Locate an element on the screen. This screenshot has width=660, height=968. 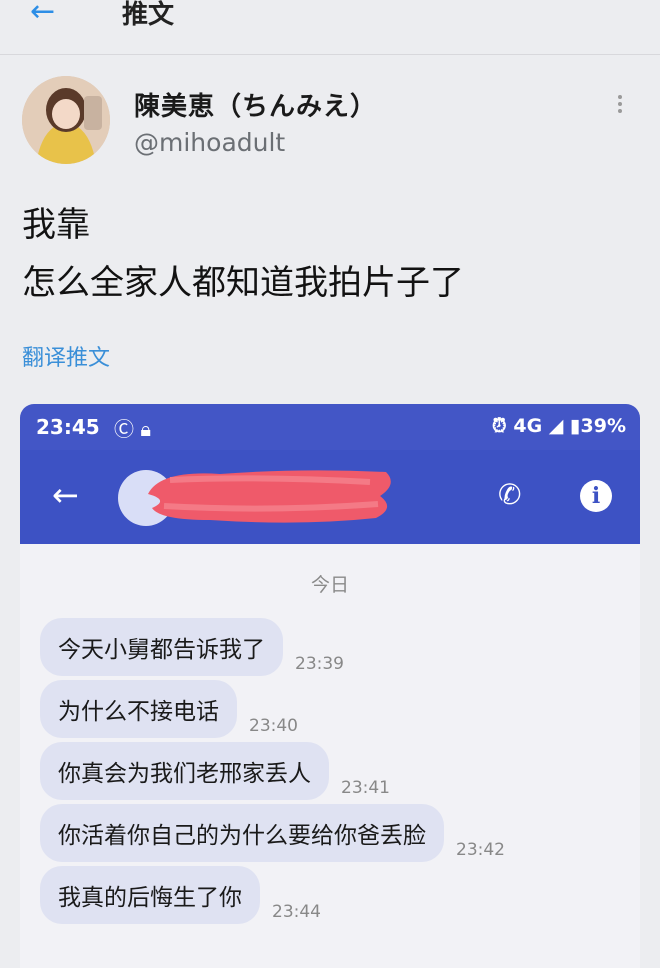
message-bubble: 你活着你自己的为什么要给你爸丢脸 is located at coordinates (242, 833).